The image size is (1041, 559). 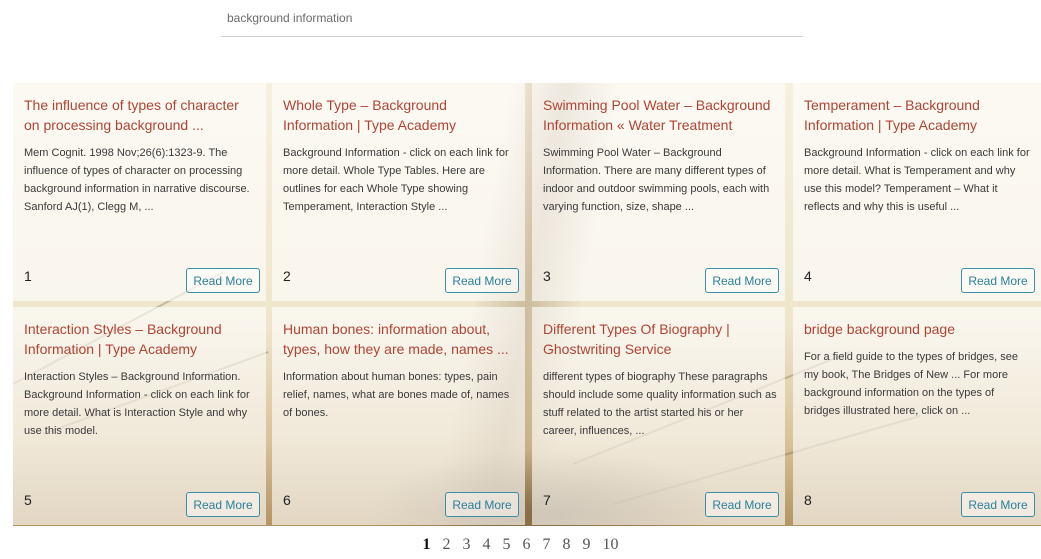 I want to click on page-link: 7, so click(x=547, y=545).